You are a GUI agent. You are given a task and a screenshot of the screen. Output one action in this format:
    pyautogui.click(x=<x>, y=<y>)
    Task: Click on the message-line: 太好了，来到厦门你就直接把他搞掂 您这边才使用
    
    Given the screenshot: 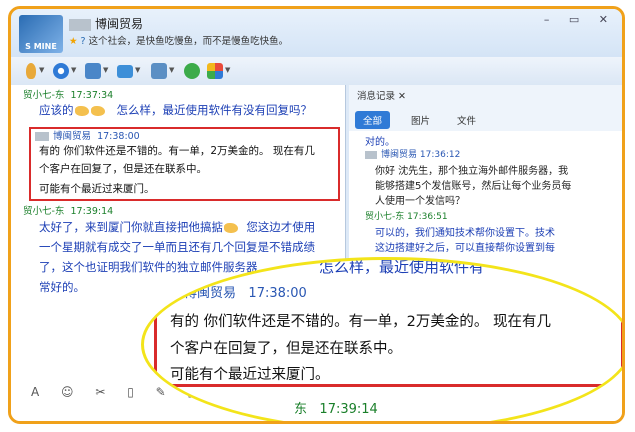 What is the action you would take?
    pyautogui.click(x=177, y=227)
    